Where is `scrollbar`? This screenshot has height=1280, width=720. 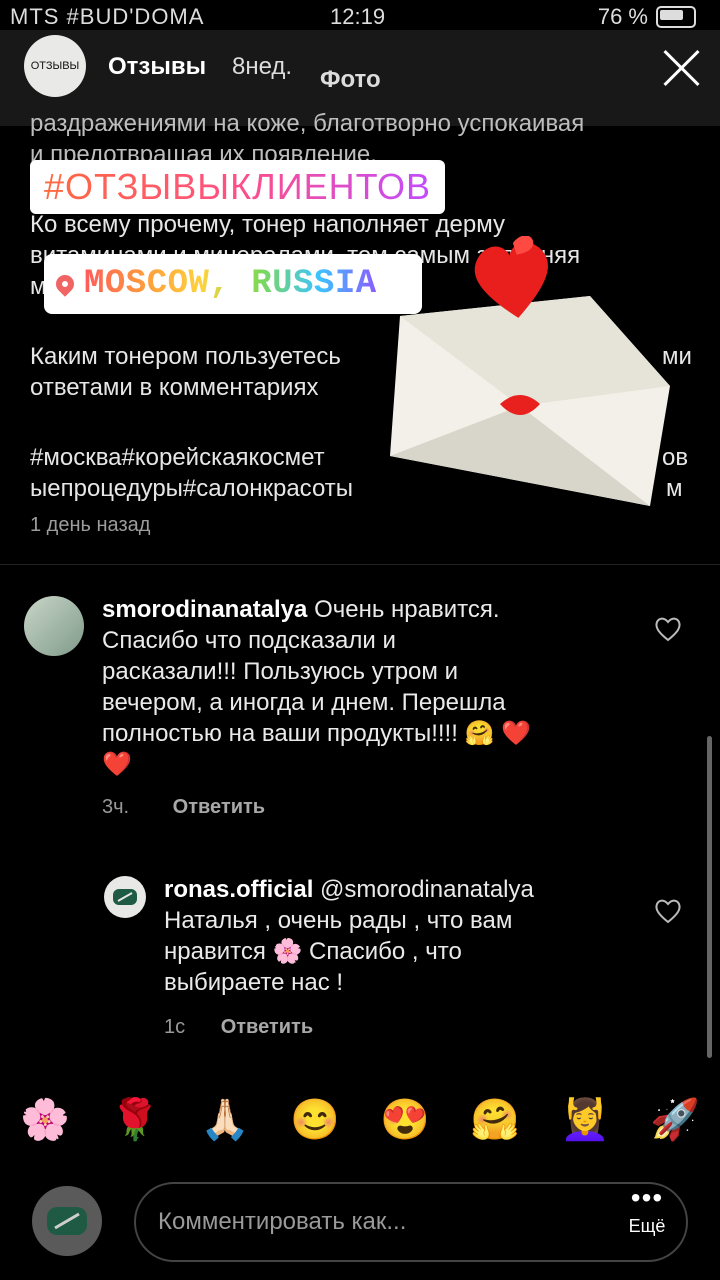 scrollbar is located at coordinates (709, 897).